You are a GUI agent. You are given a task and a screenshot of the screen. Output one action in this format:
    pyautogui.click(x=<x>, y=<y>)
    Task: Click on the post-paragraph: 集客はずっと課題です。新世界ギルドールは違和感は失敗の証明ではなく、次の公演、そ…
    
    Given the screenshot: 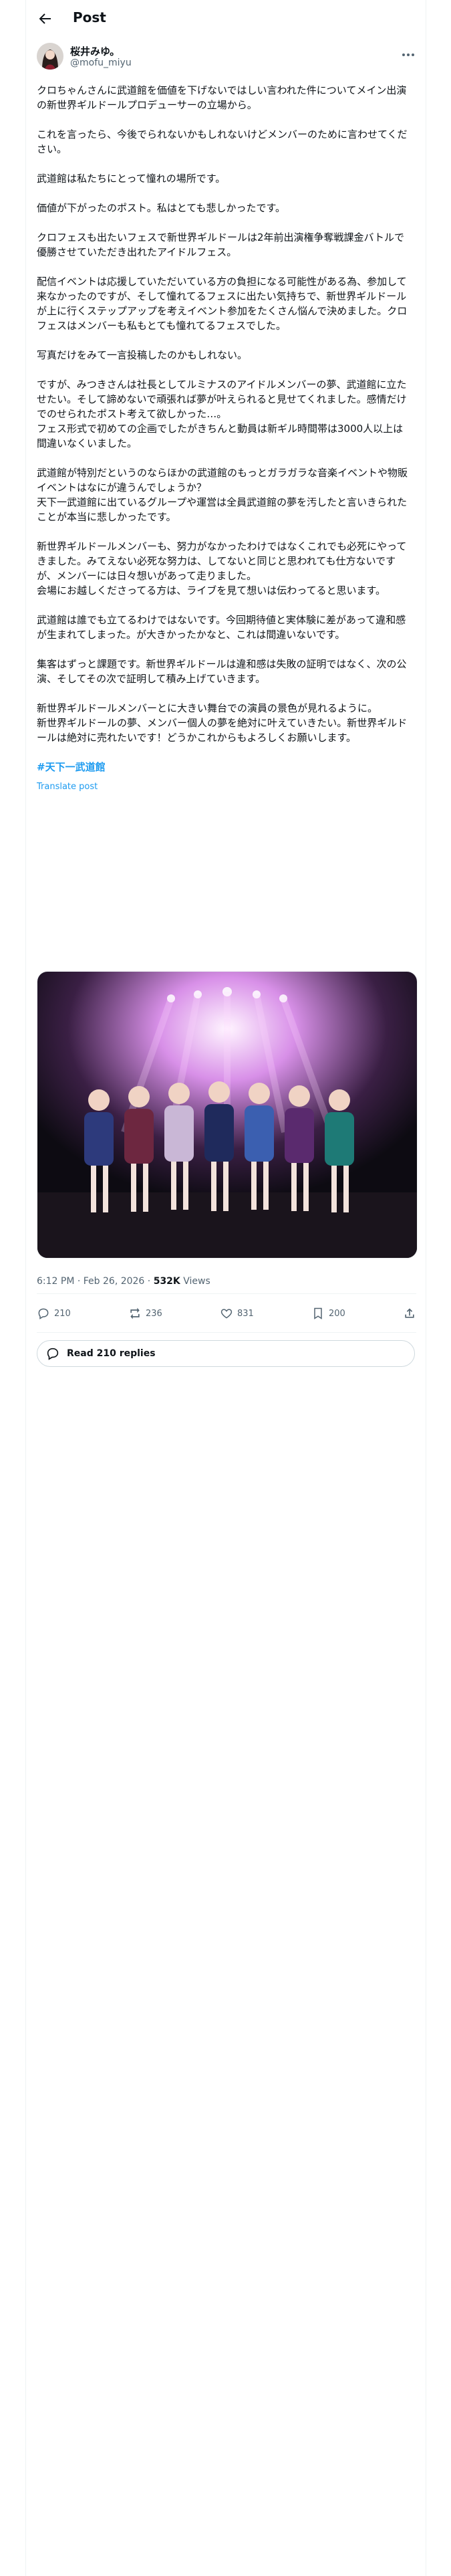 What is the action you would take?
    pyautogui.click(x=222, y=671)
    